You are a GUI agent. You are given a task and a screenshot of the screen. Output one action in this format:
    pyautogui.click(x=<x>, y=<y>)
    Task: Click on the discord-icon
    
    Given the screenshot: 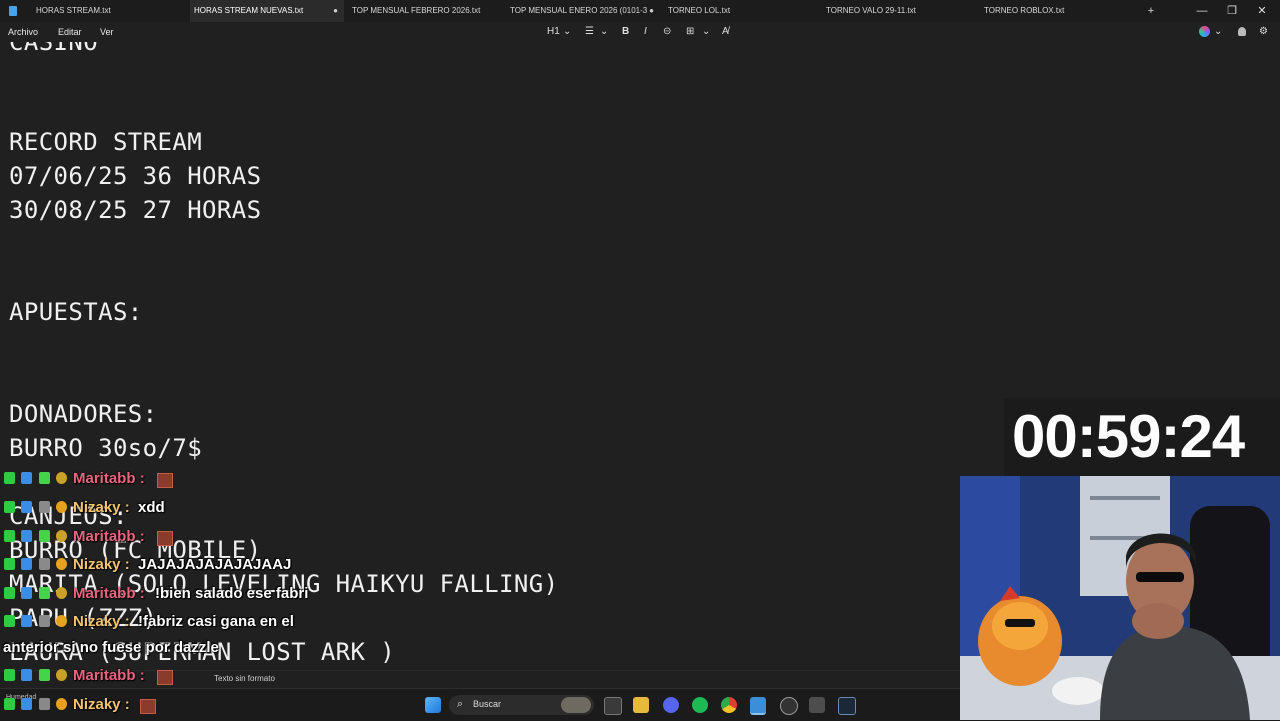 What is the action you would take?
    pyautogui.click(x=671, y=705)
    